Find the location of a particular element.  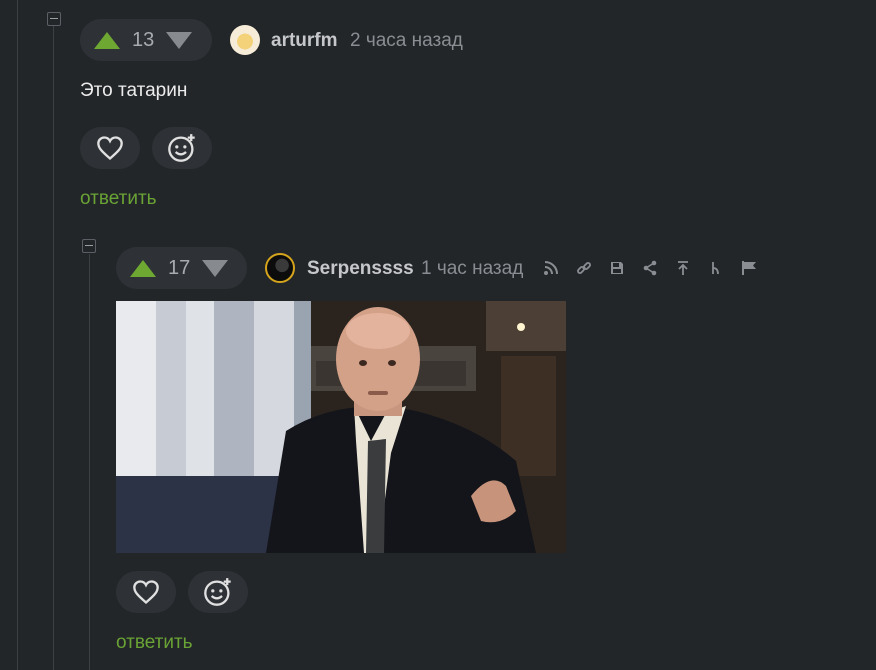

comment-rating: 17 is located at coordinates (181, 268).